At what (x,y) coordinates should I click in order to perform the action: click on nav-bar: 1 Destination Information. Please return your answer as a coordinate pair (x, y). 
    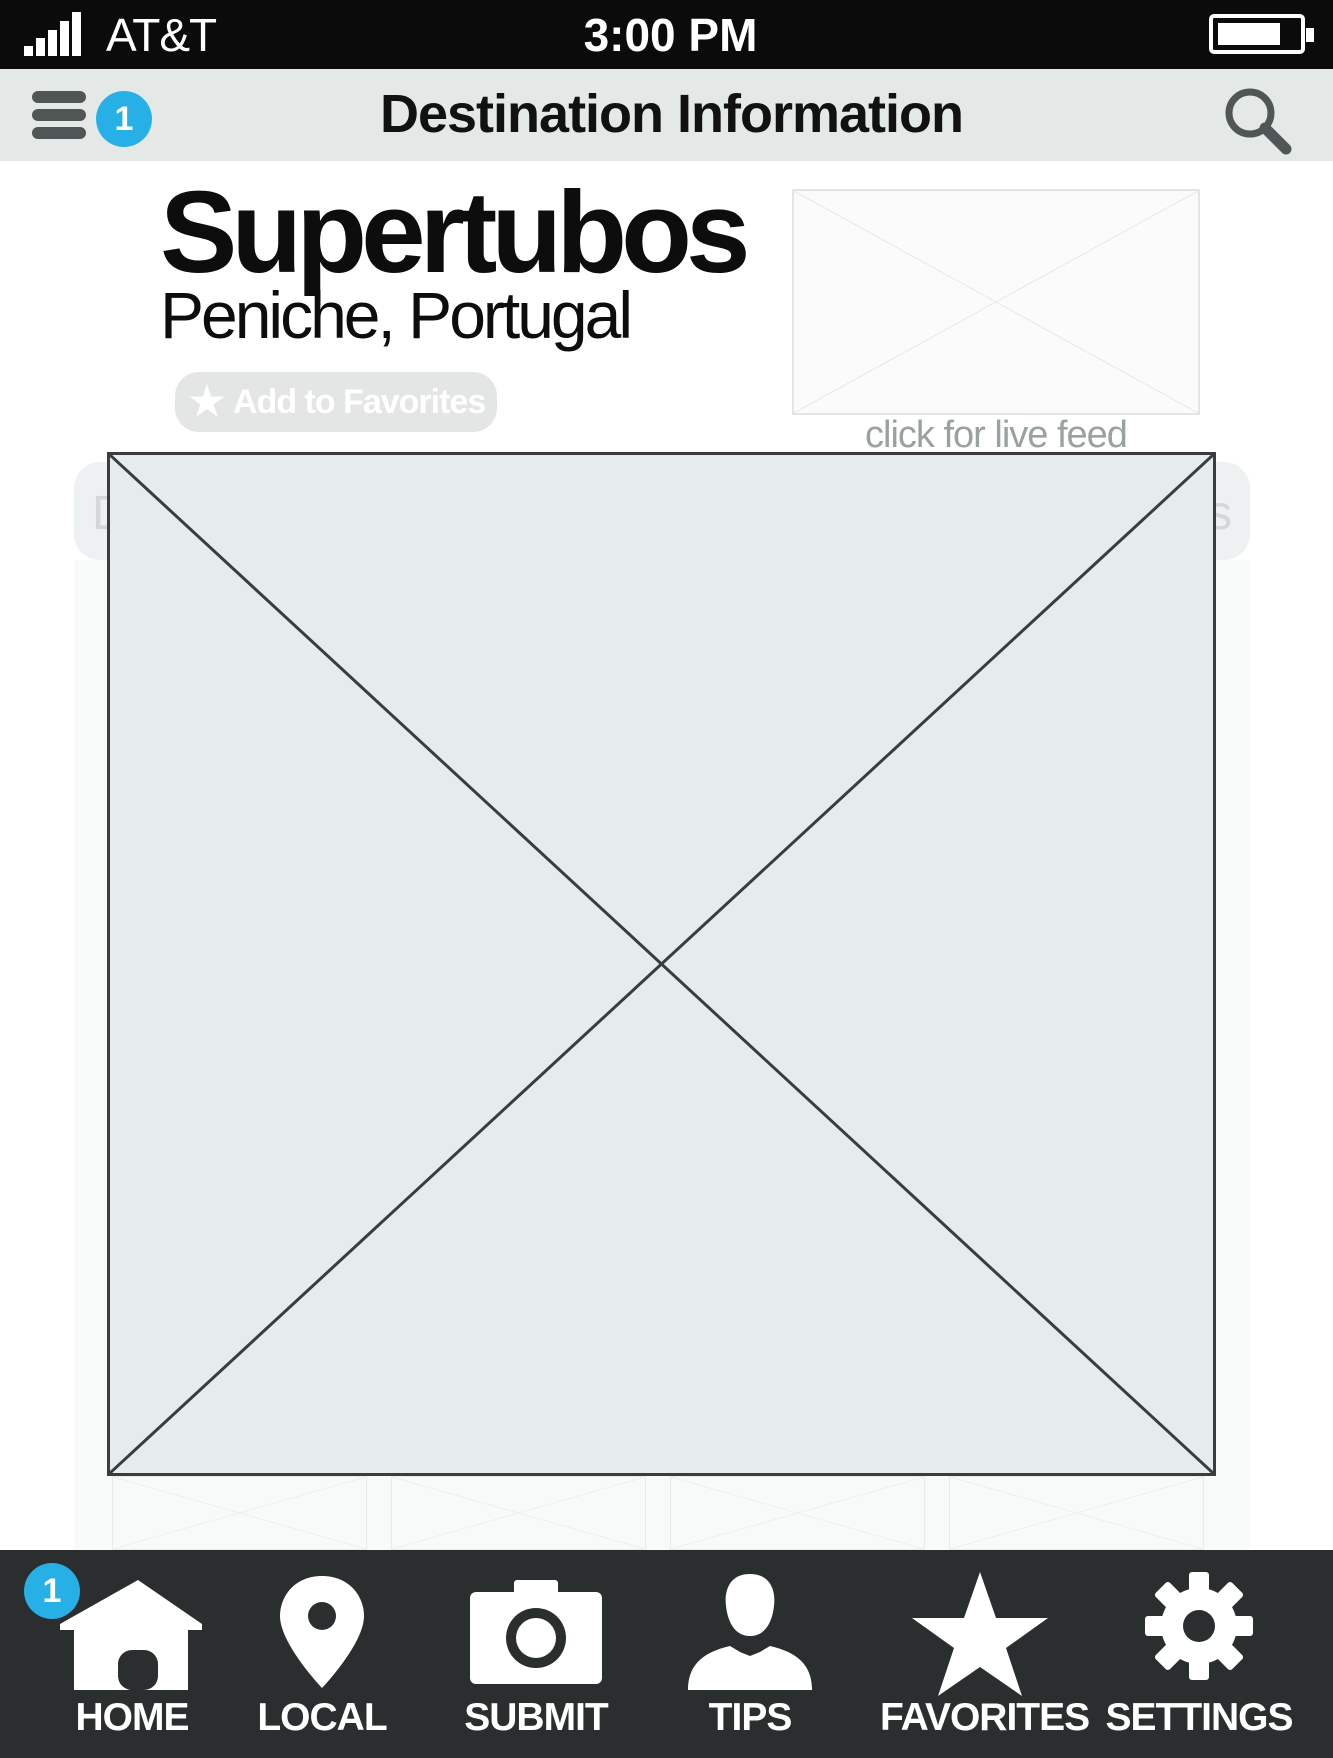
    Looking at the image, I should click on (666, 115).